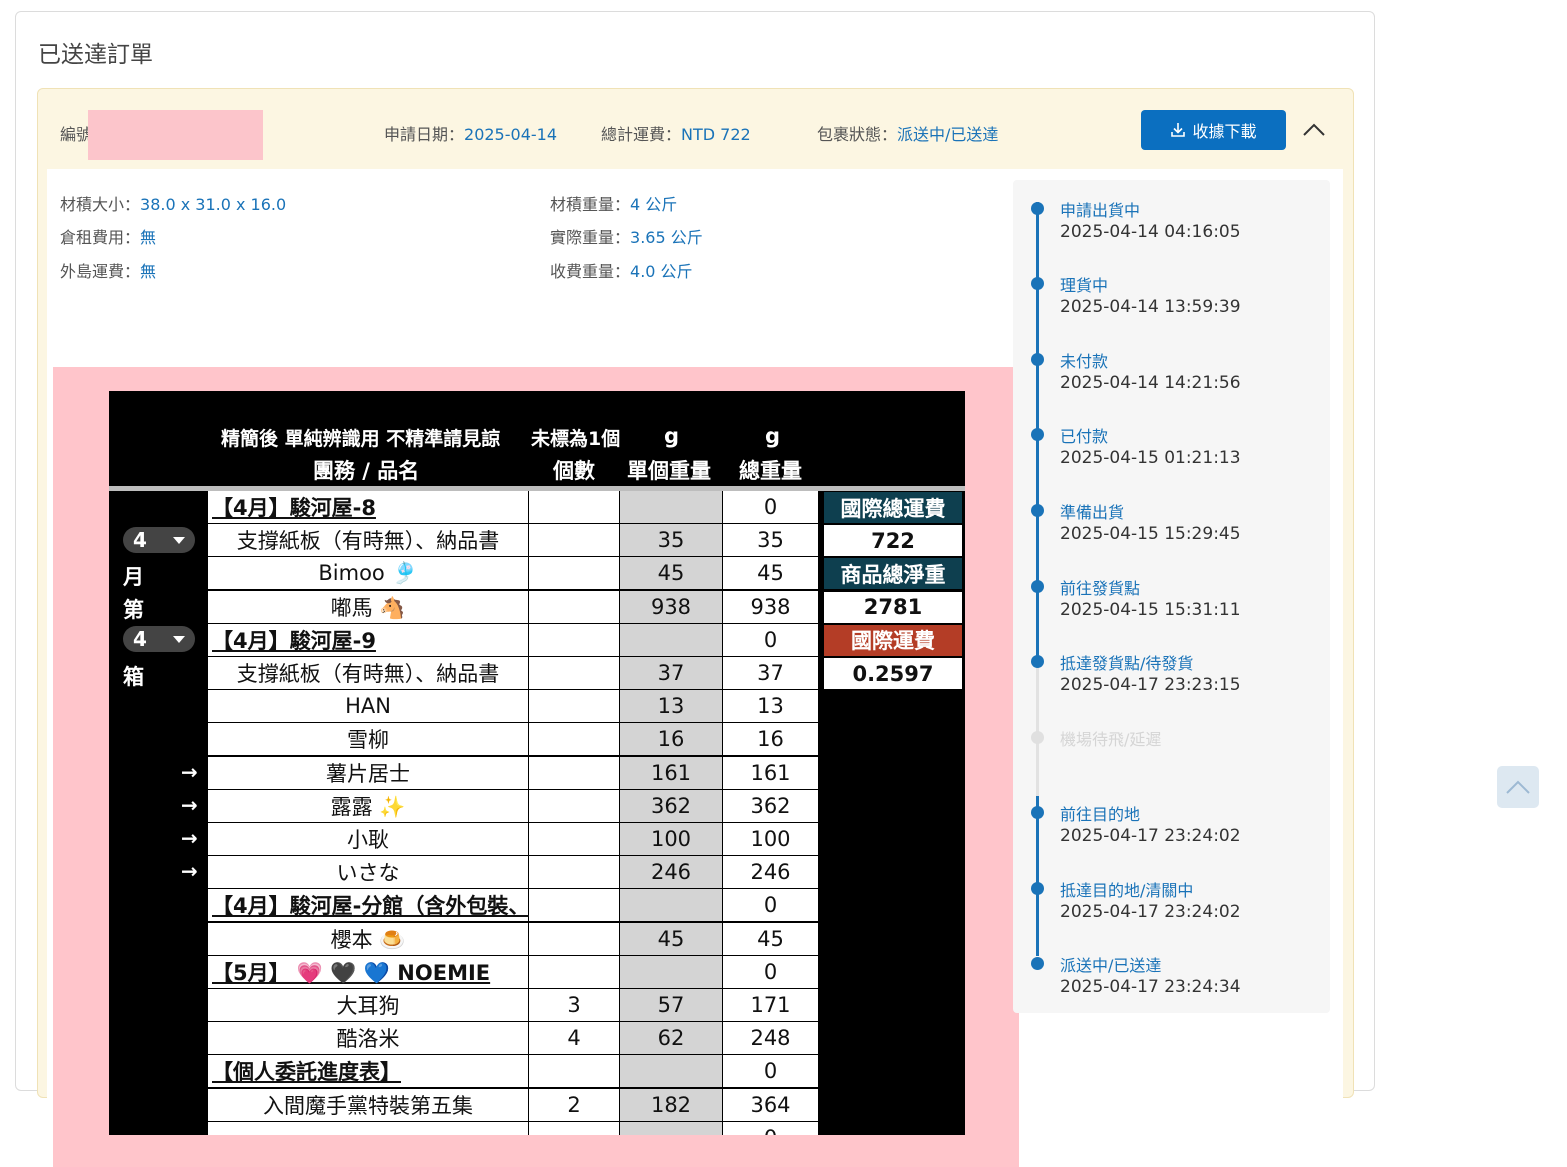  What do you see at coordinates (770, 1005) in the screenshot?
I see `total-weight-cell: 171` at bounding box center [770, 1005].